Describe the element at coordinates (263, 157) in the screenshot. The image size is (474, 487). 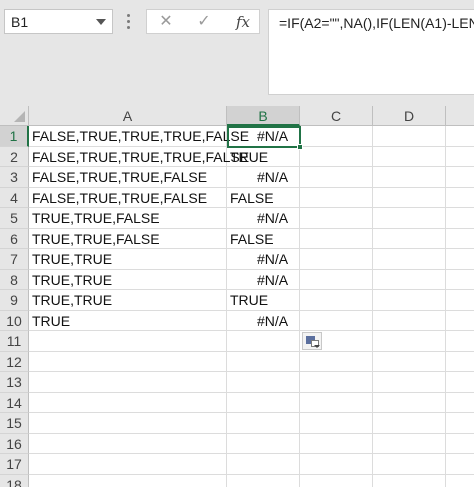
I see `cell-b2: TRUE` at that location.